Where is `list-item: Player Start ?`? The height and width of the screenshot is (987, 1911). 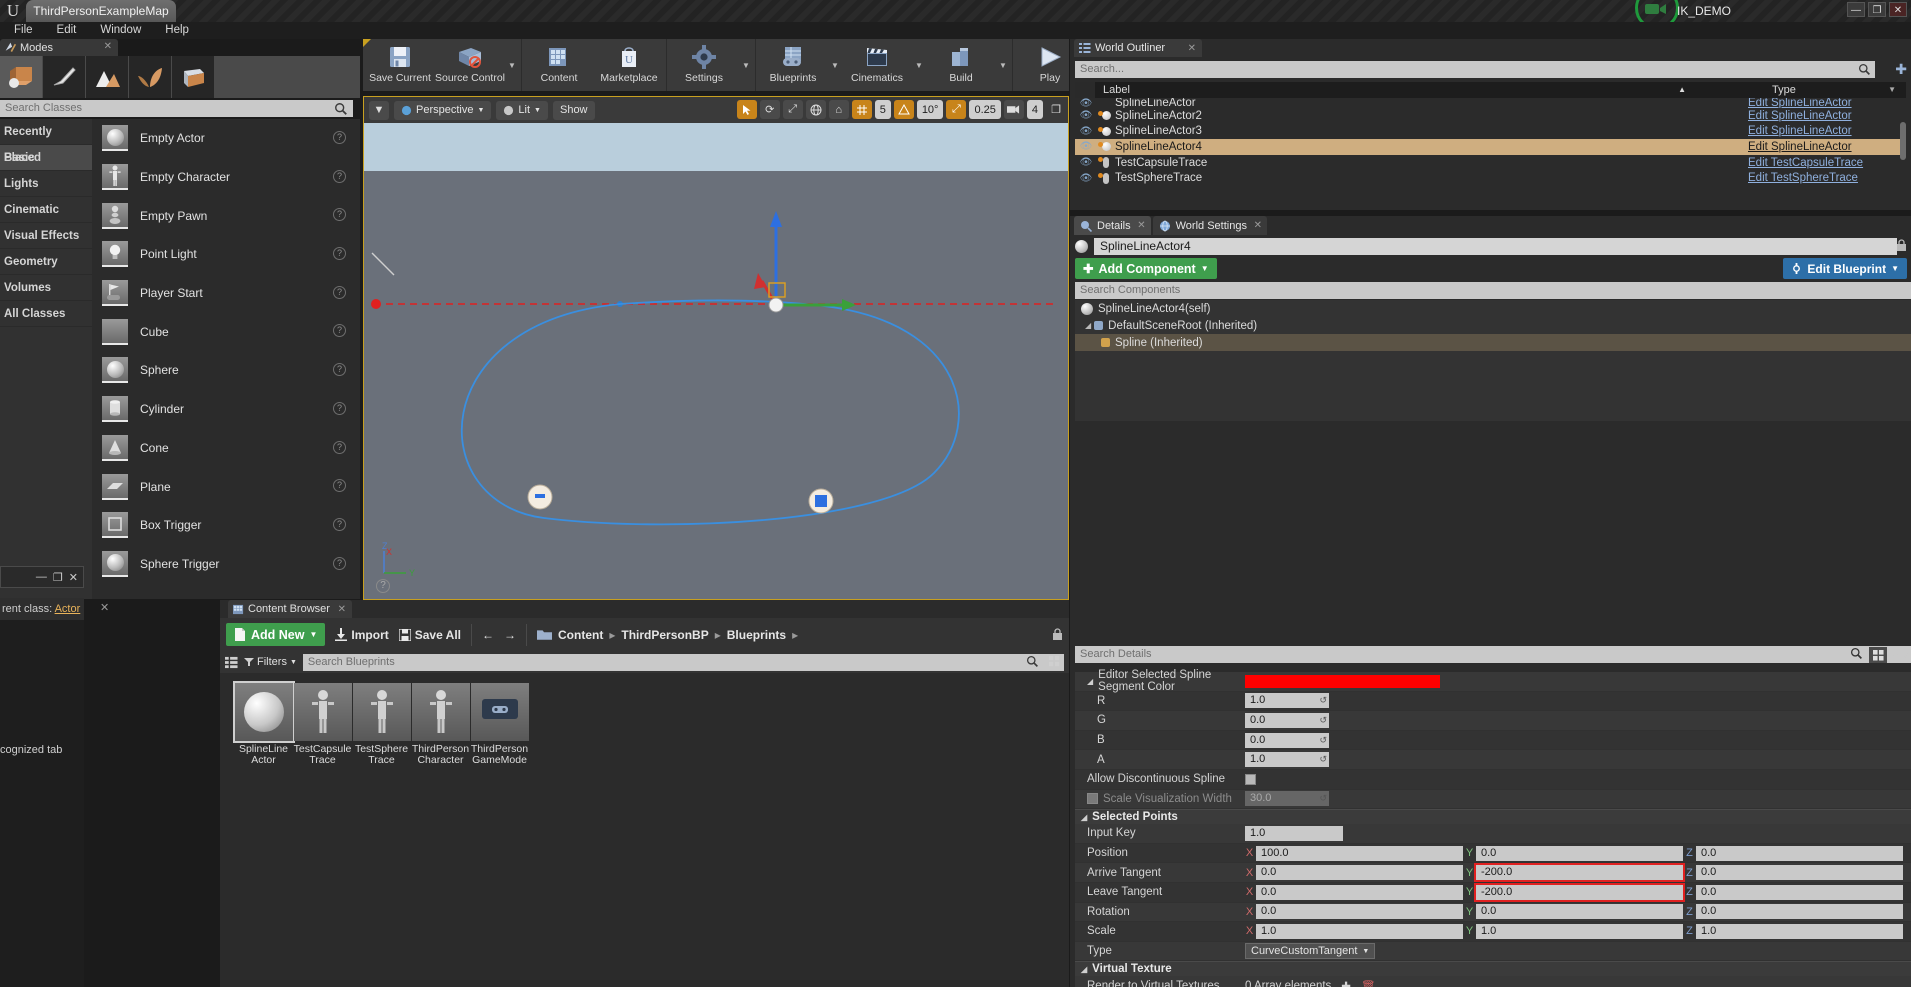 list-item: Player Start ? is located at coordinates (226, 293).